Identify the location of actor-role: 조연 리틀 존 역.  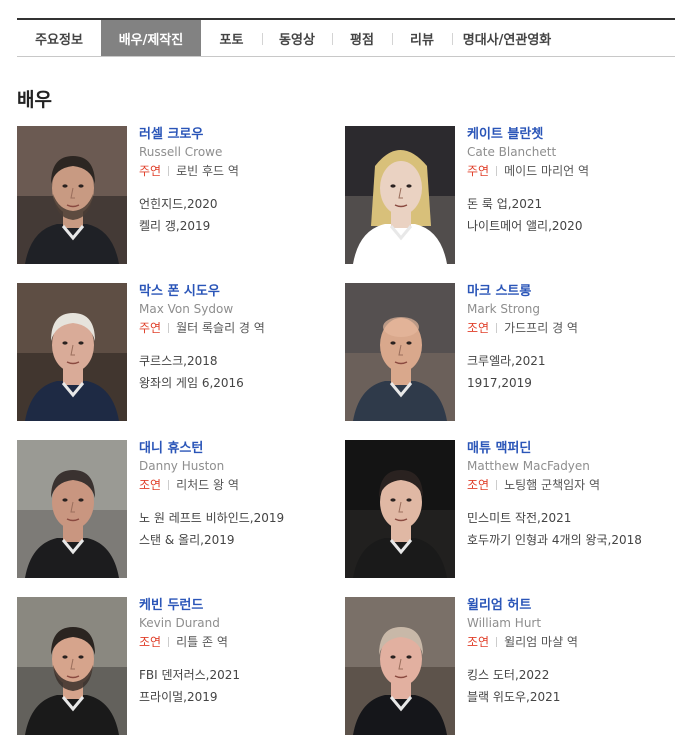
(239, 642).